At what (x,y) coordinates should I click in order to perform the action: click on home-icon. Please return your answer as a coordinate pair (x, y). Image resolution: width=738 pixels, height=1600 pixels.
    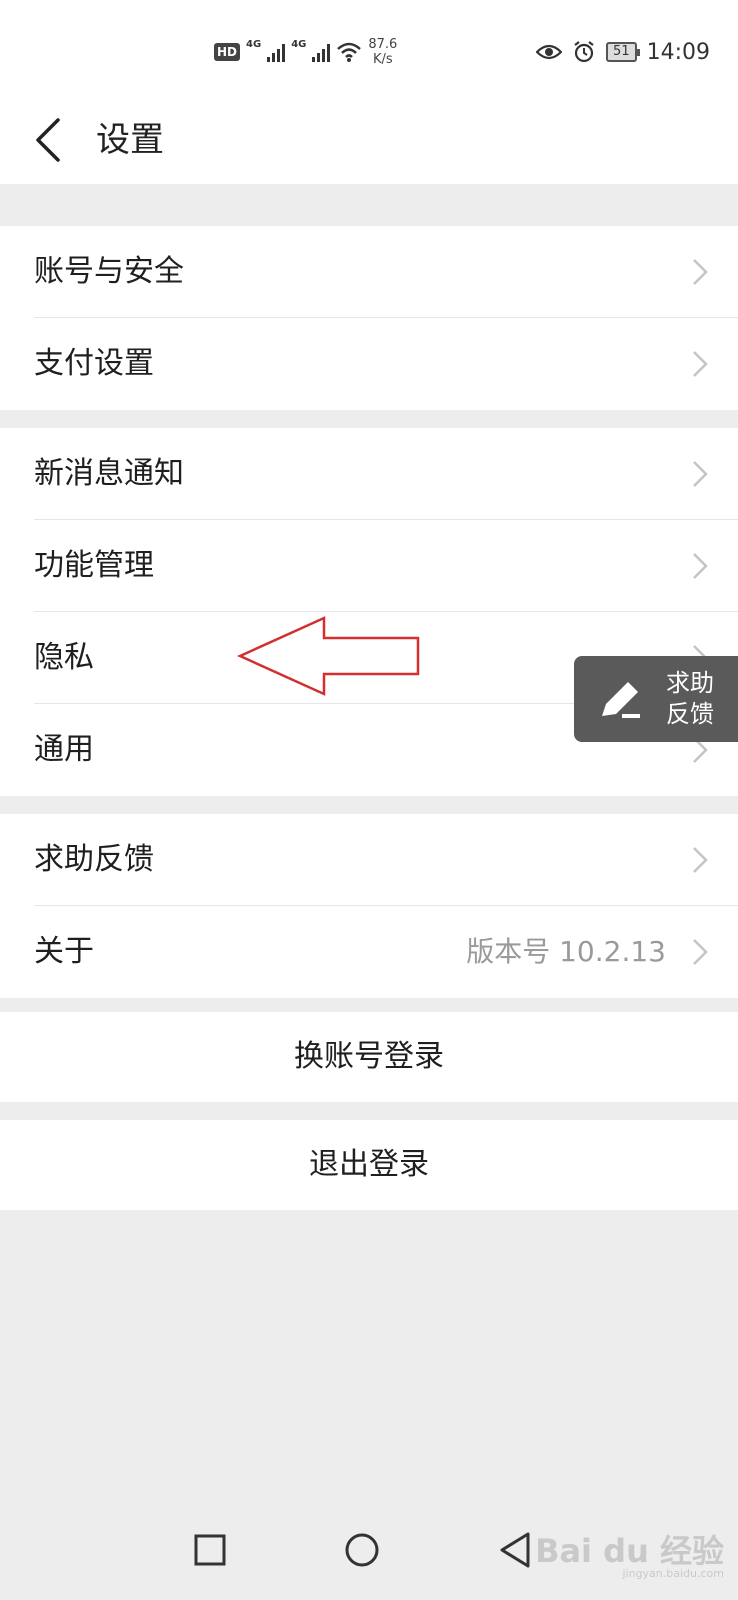
    Looking at the image, I should click on (362, 1550).